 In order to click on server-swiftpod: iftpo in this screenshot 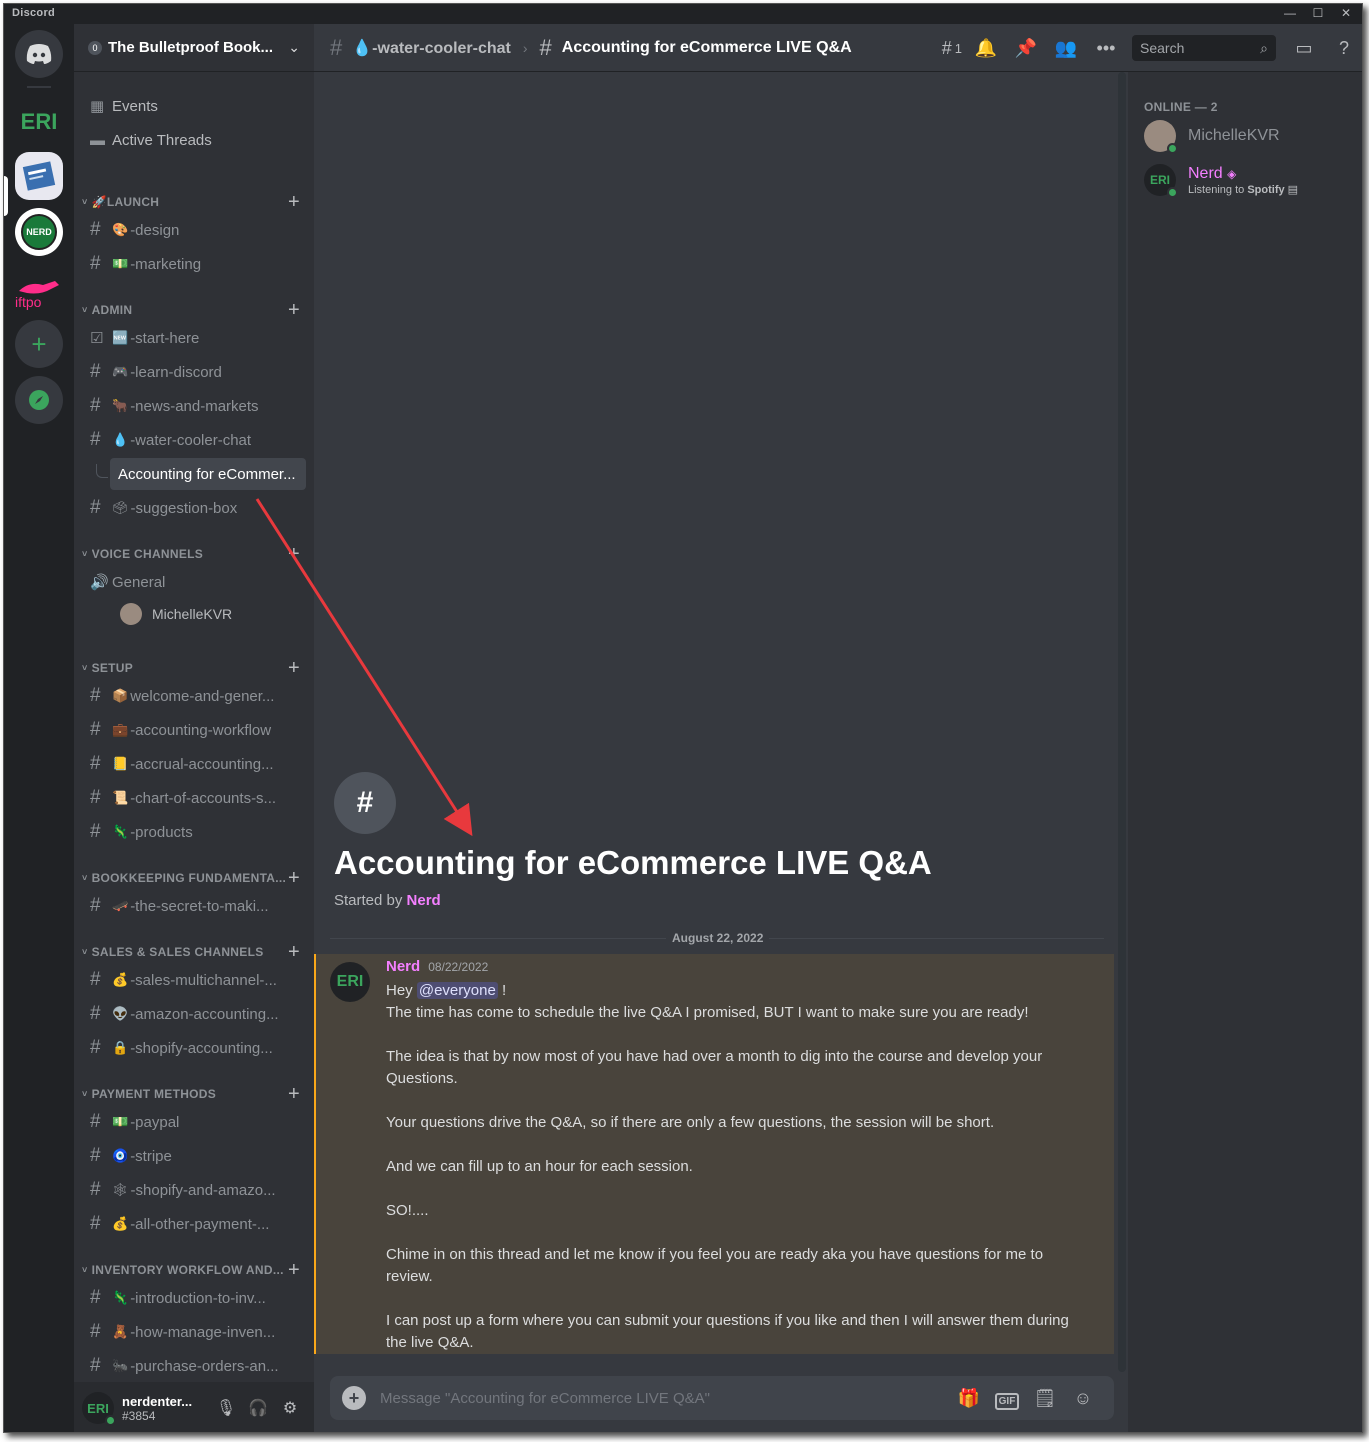, I will do `click(39, 288)`.